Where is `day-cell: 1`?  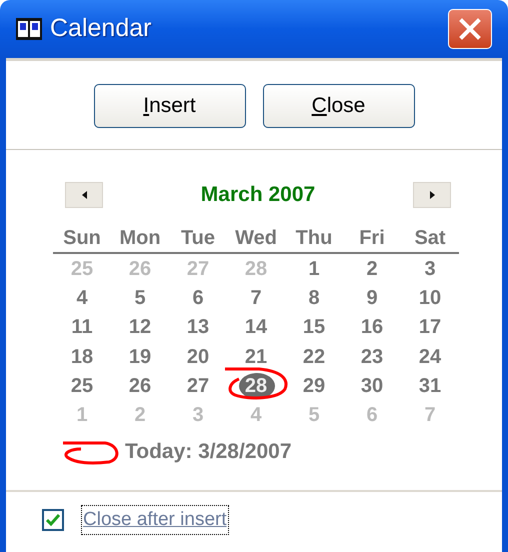
day-cell: 1 is located at coordinates (314, 269).